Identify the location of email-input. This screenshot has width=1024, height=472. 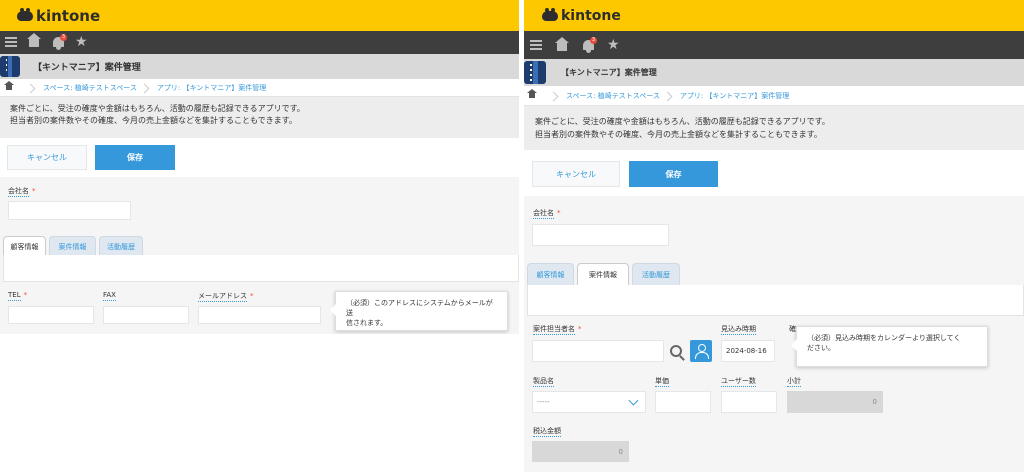
(259, 315).